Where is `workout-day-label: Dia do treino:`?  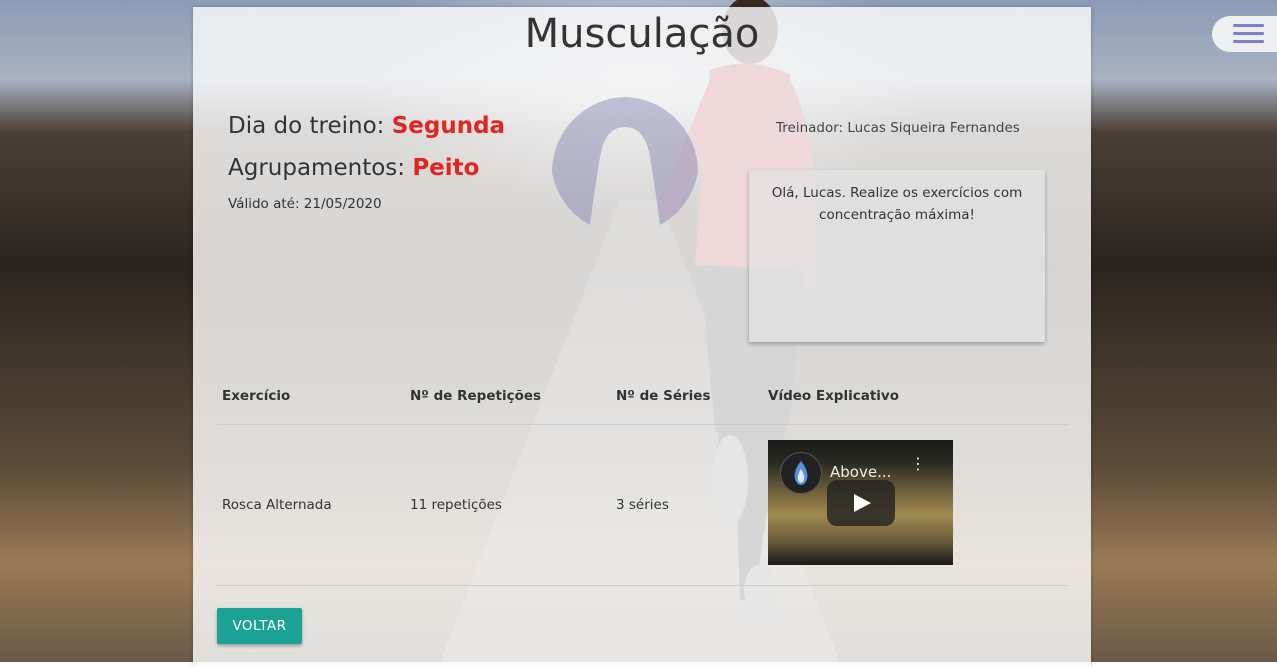
workout-day-label: Dia do treino: is located at coordinates (306, 126).